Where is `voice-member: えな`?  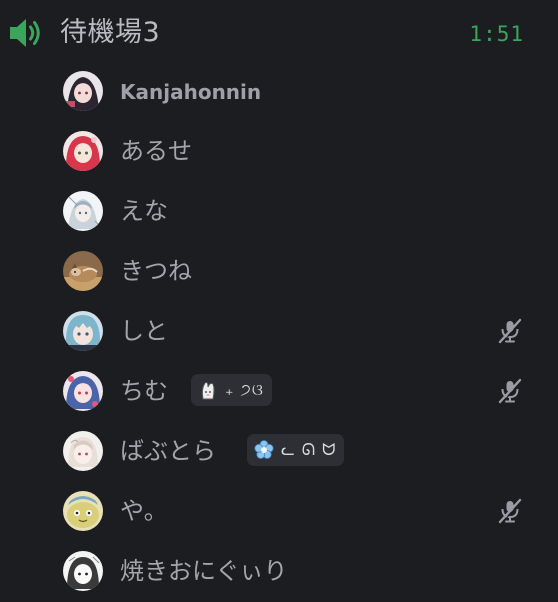
voice-member: えな is located at coordinates (279, 212).